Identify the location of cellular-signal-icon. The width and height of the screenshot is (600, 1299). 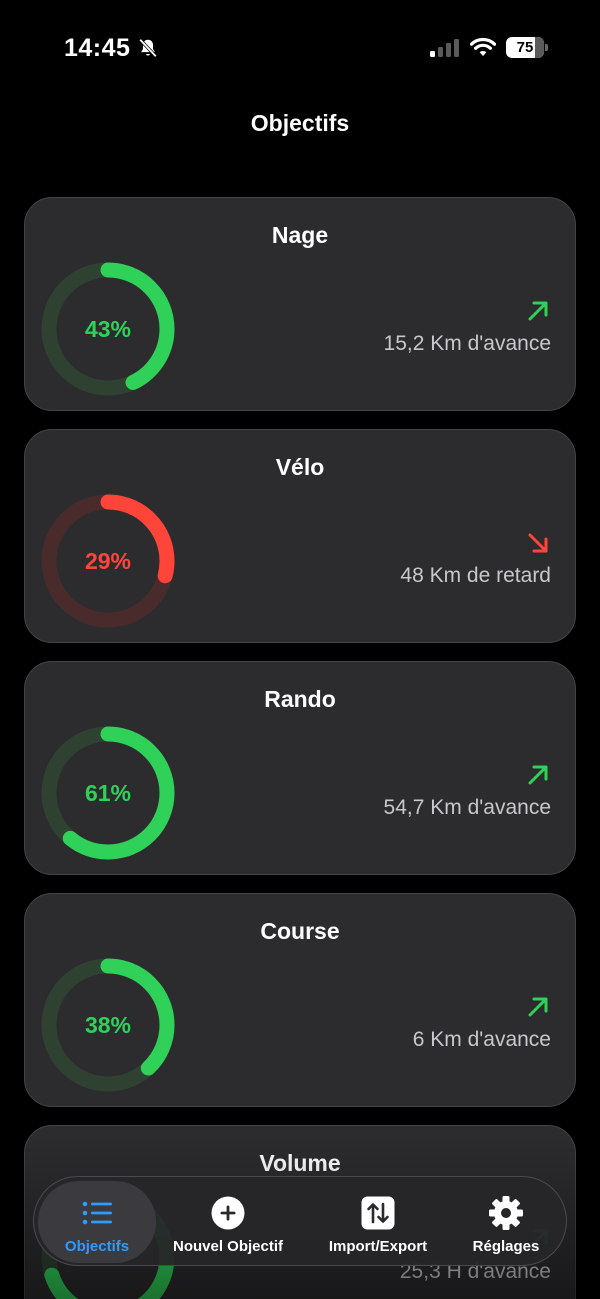
(444, 48).